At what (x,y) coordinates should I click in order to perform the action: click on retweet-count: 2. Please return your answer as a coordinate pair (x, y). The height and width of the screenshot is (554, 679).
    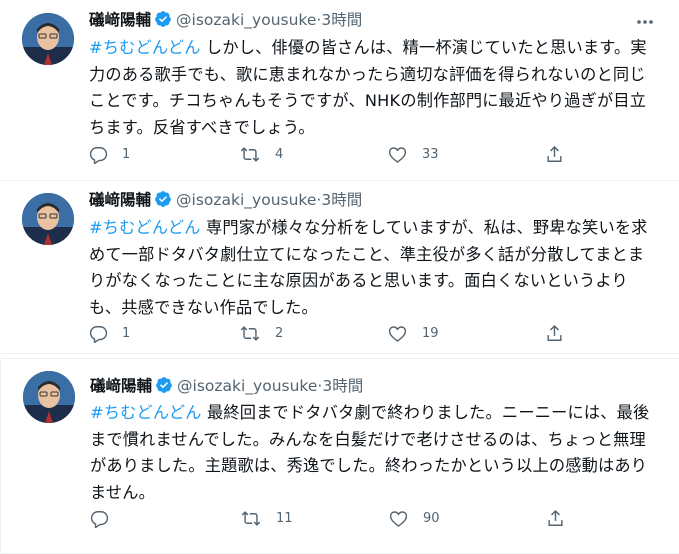
    Looking at the image, I should click on (279, 333).